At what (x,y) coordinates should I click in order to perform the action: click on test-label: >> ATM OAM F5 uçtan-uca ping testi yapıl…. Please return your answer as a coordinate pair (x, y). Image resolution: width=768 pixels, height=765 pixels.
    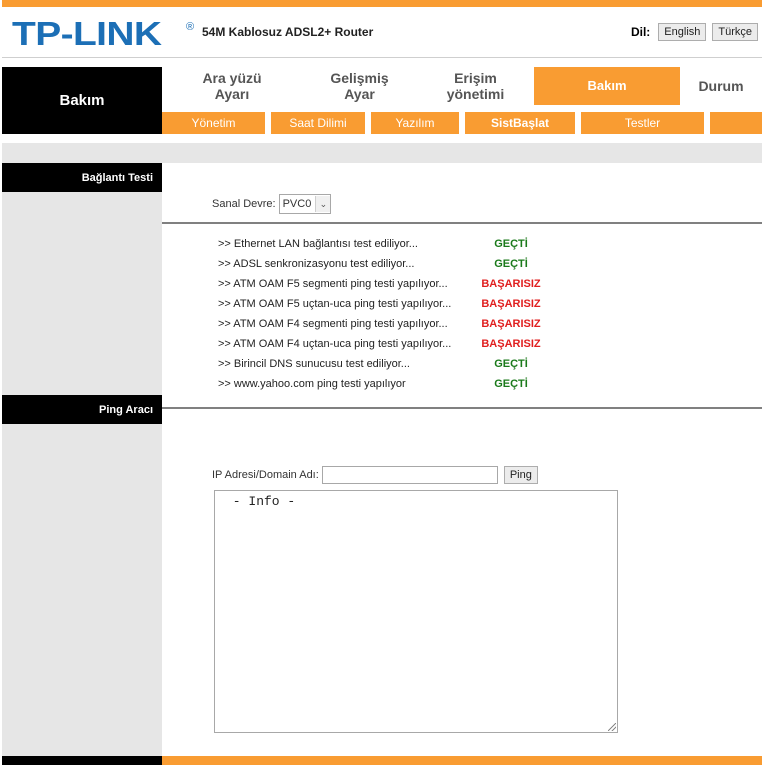
    Looking at the image, I should click on (335, 304).